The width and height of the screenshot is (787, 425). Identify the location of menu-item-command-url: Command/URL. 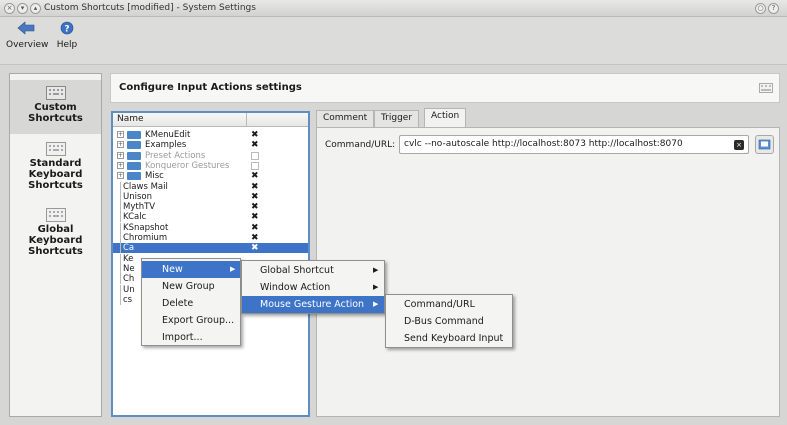
(449, 304).